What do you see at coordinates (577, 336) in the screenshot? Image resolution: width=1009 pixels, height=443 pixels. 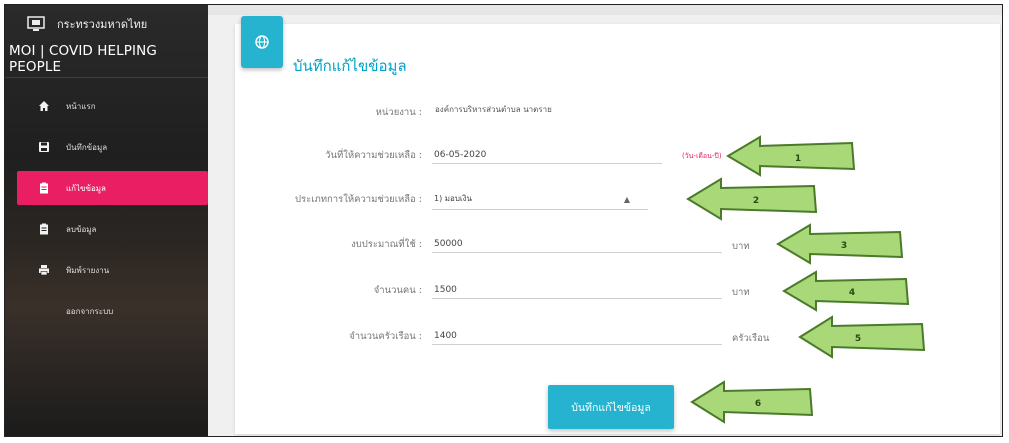 I see `households-field` at bounding box center [577, 336].